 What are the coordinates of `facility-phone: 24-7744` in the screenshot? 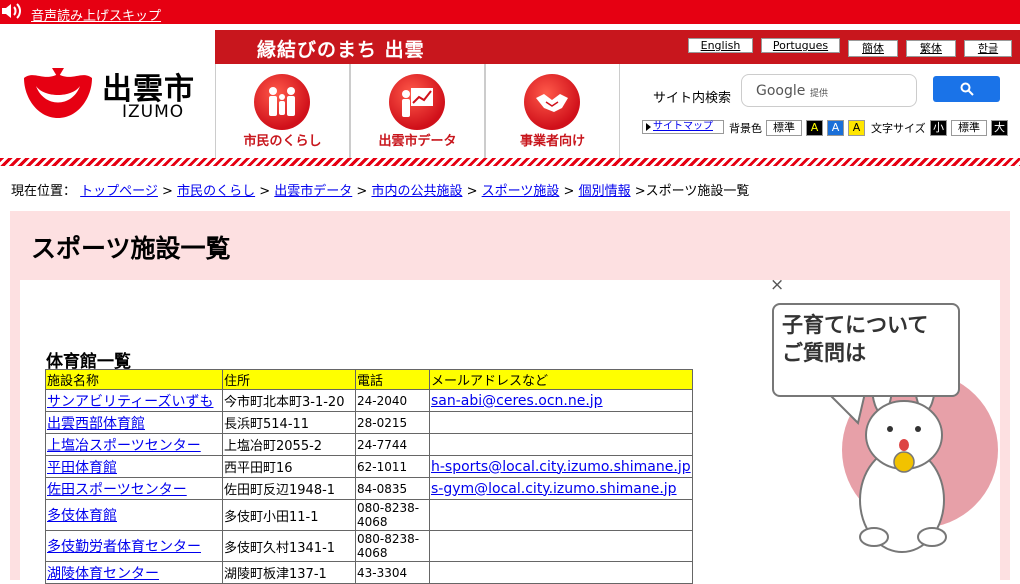 It's located at (392, 444).